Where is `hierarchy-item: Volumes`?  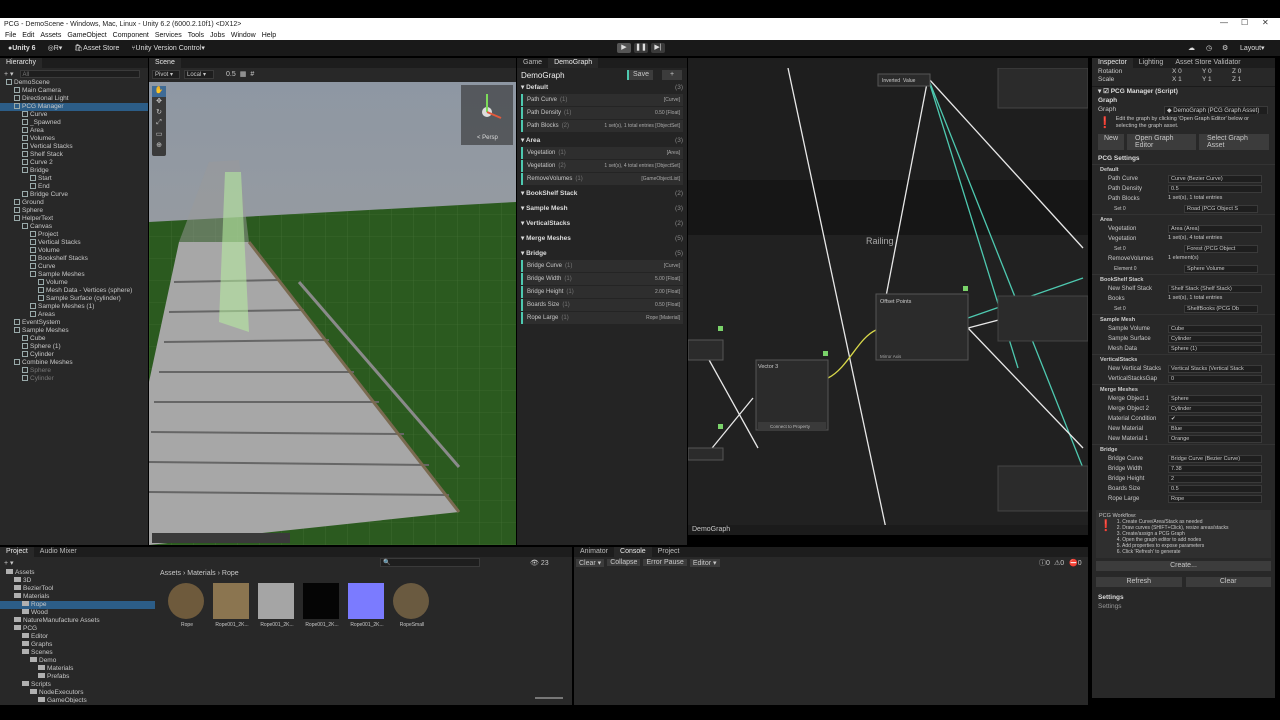
hierarchy-item: Volumes is located at coordinates (74, 139).